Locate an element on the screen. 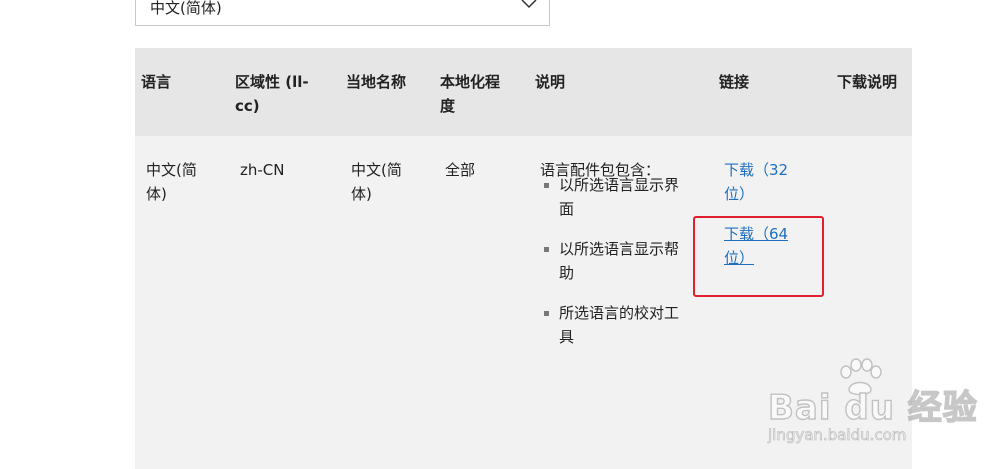  baidu-watermark: Bai du 经验 jingyan.baidu.com is located at coordinates (877, 408).